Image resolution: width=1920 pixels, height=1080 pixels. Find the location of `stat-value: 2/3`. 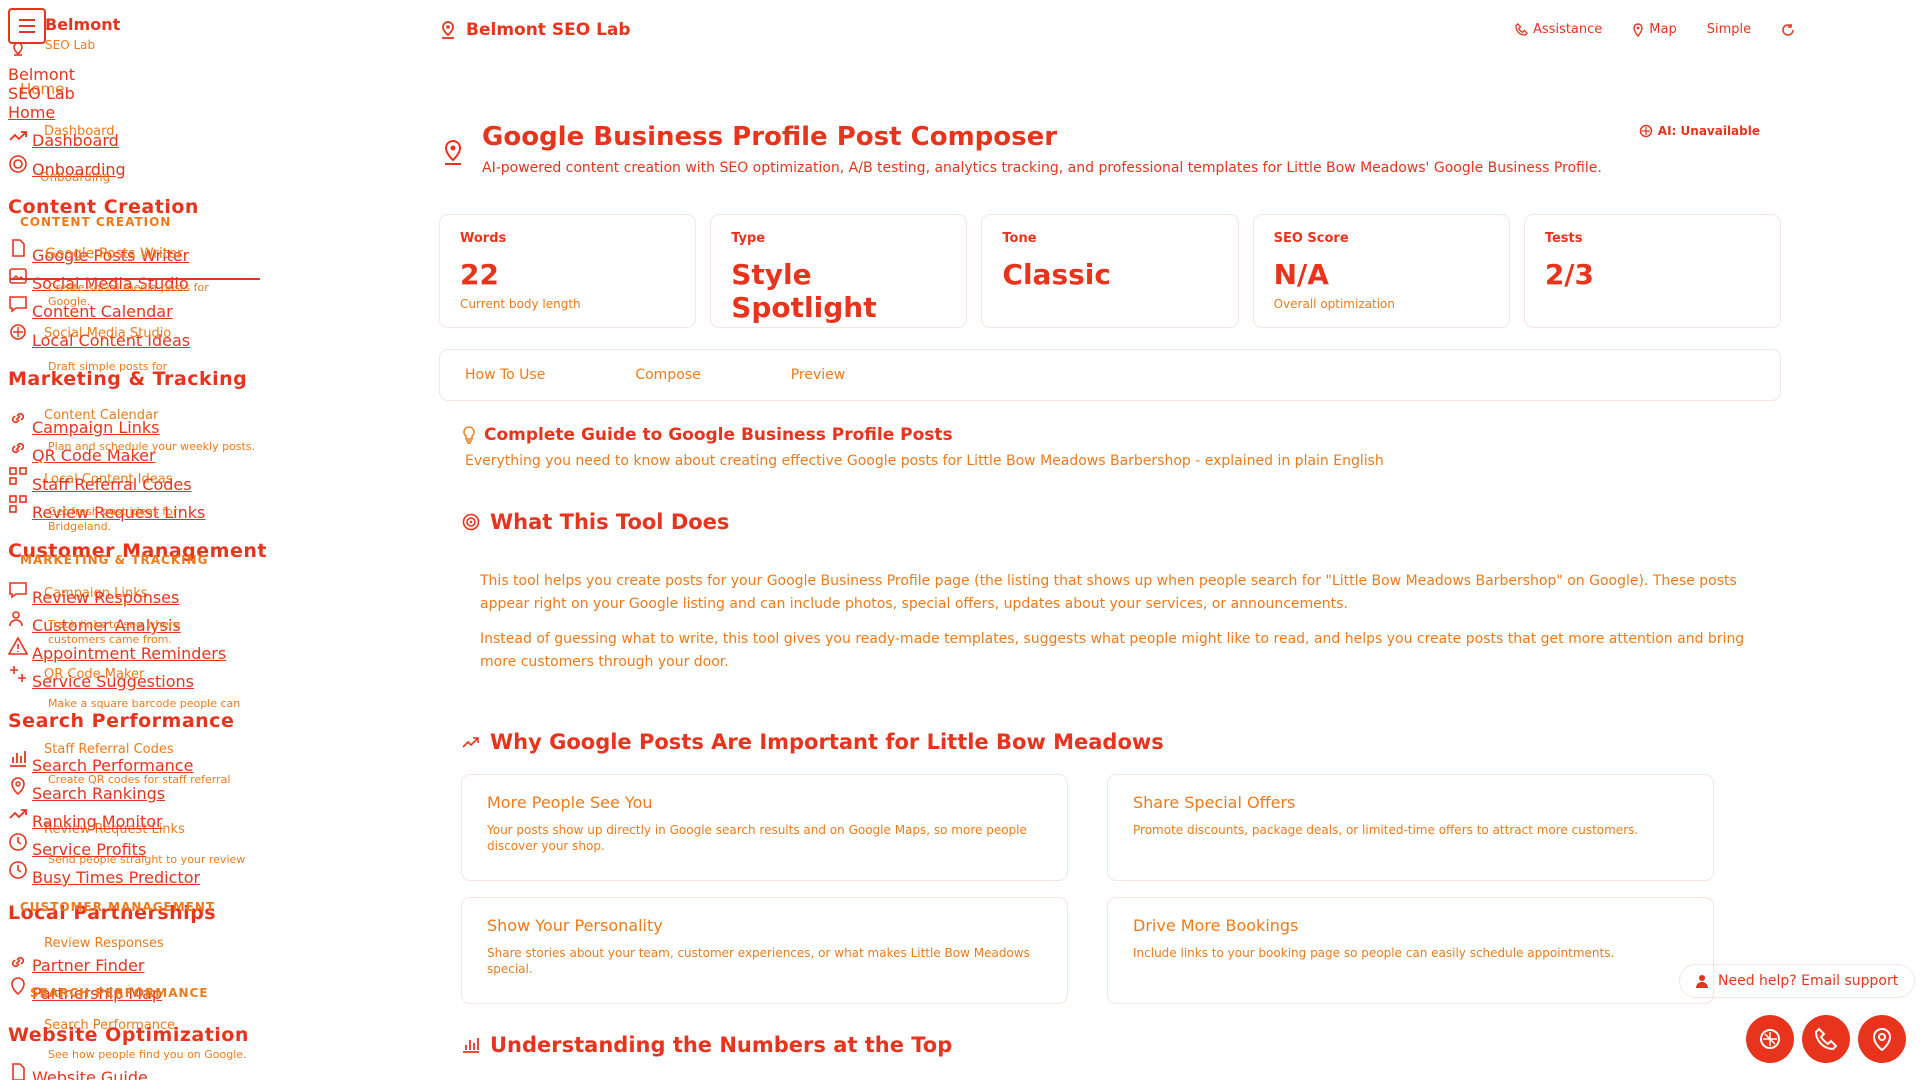

stat-value: 2/3 is located at coordinates (1569, 274).